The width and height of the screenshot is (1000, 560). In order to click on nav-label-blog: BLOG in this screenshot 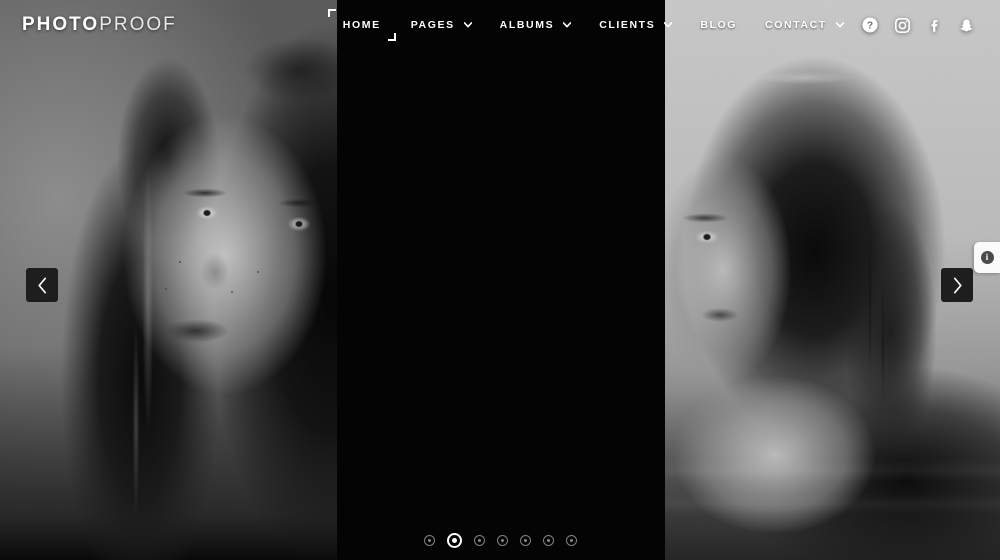, I will do `click(719, 25)`.